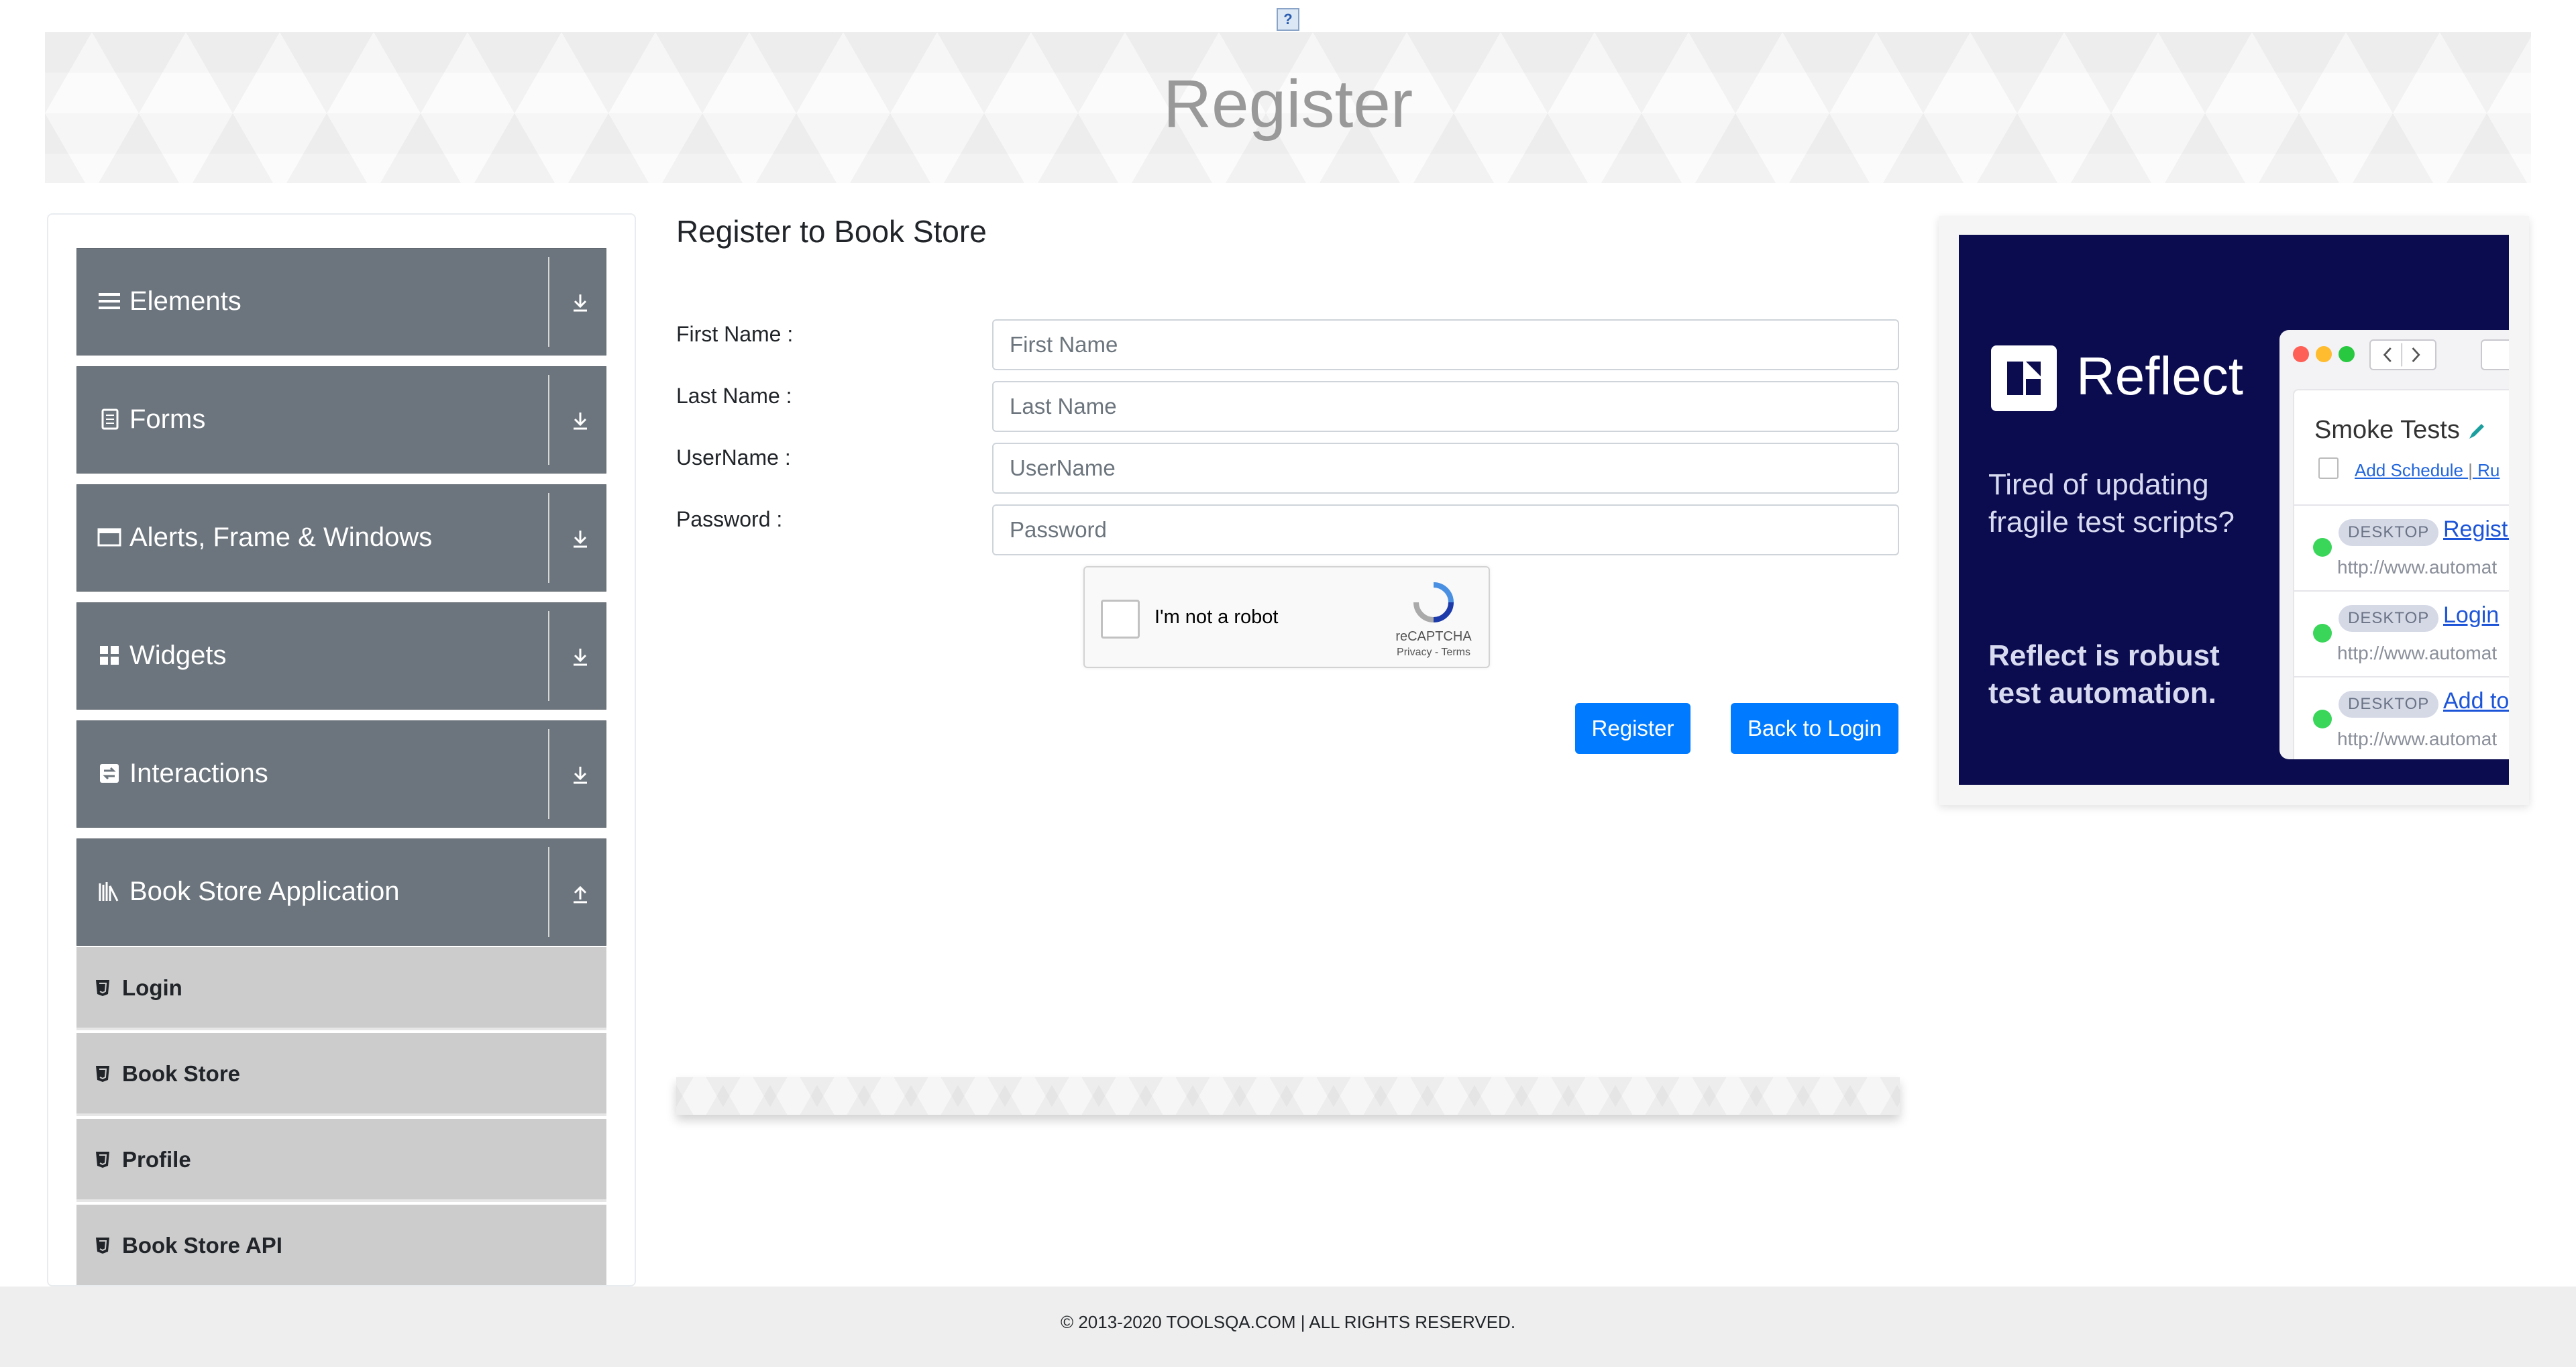  I want to click on sidebar-group-label: Book Store Application, so click(264, 891).